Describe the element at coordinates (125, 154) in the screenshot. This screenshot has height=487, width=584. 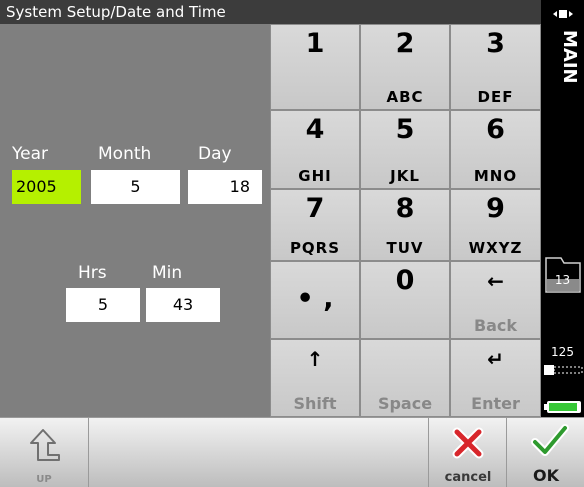
I see `month-label: Month` at that location.